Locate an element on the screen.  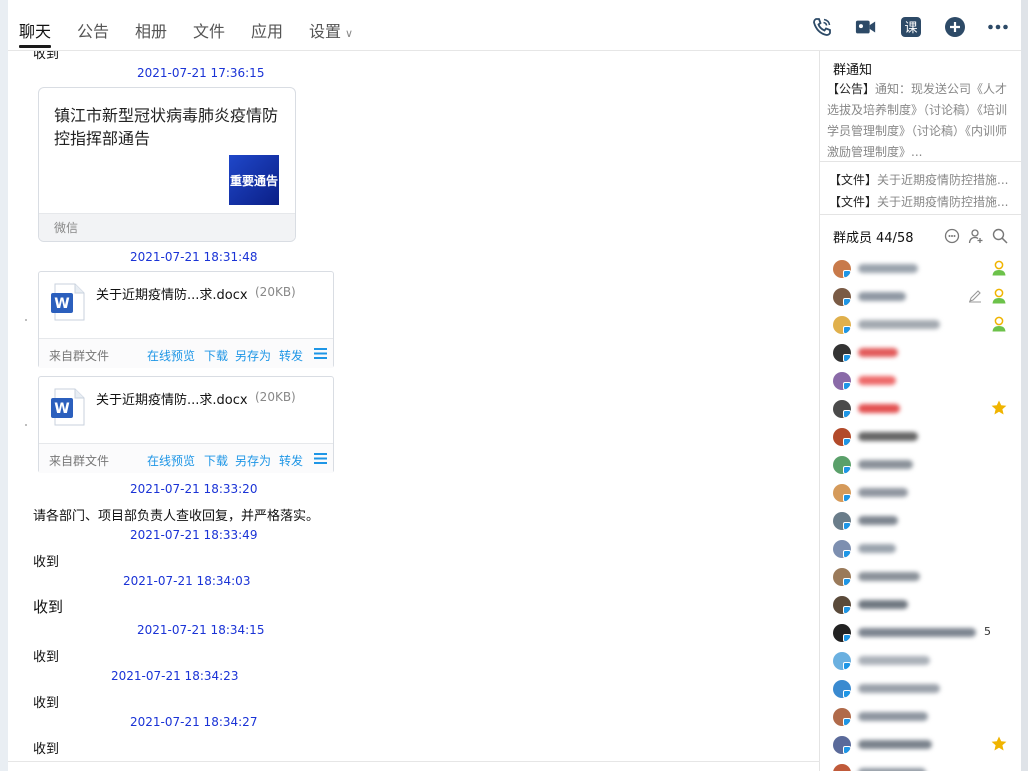
admin-person-icon is located at coordinates (999, 296).